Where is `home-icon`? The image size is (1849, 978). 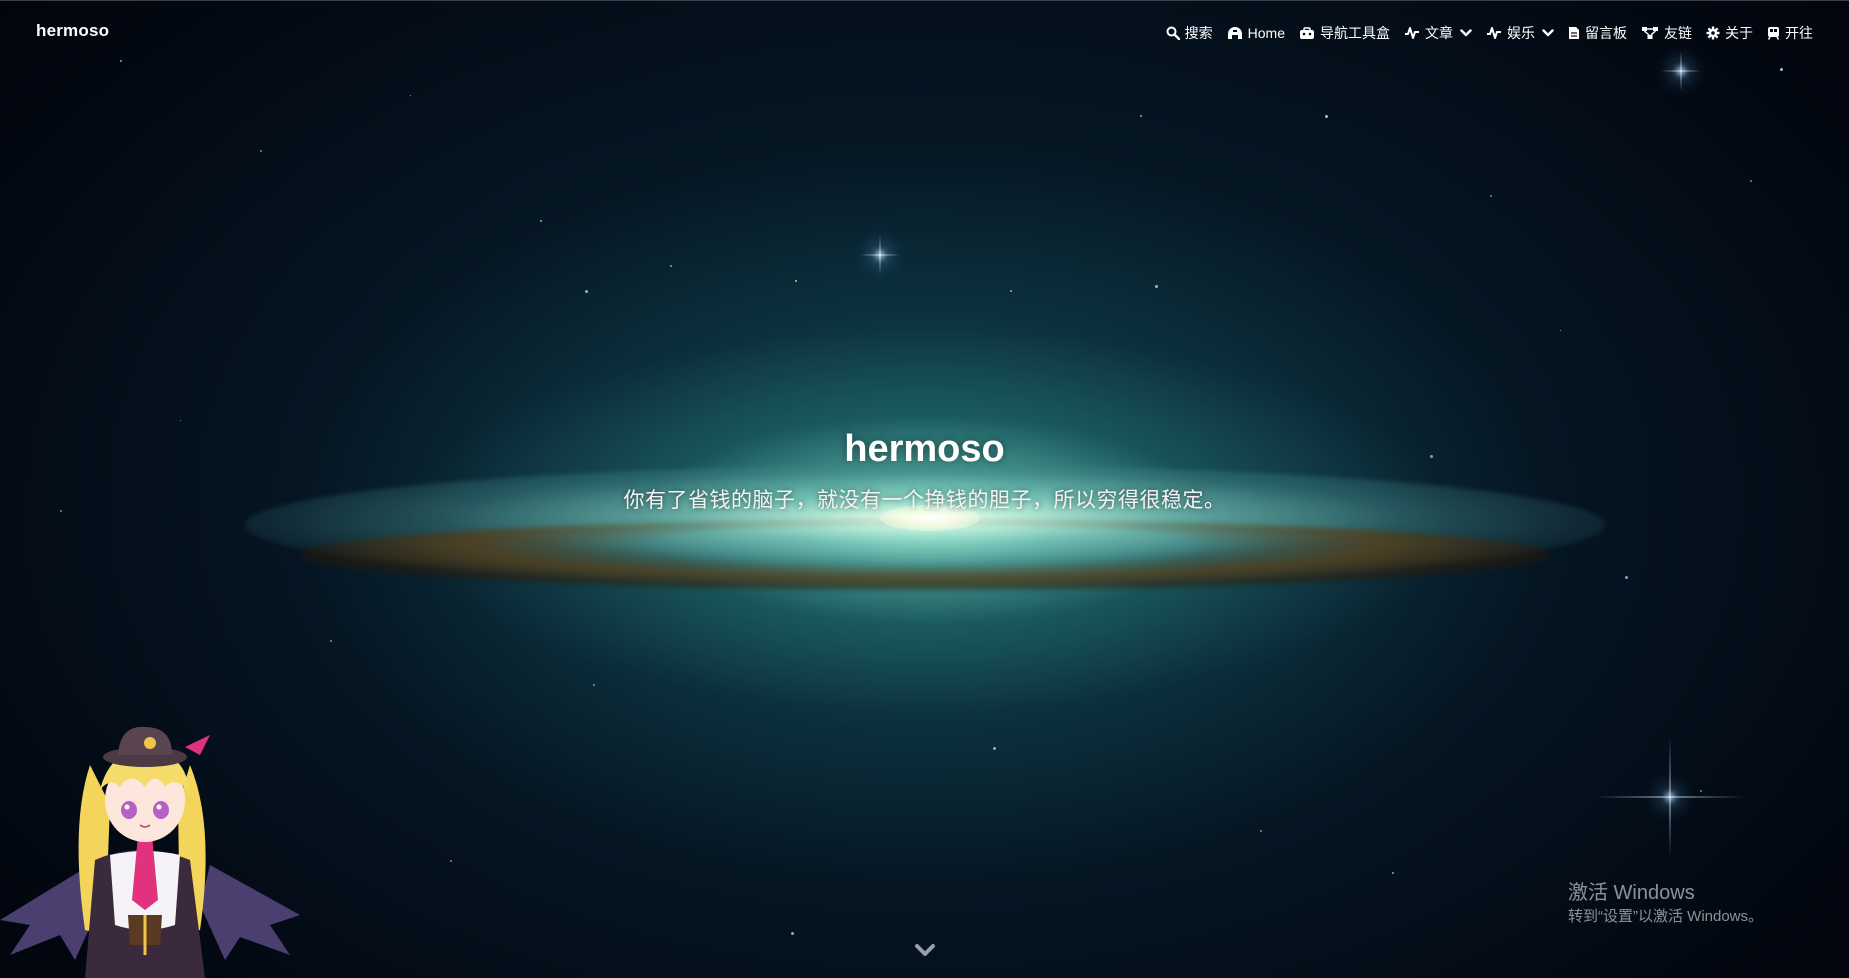 home-icon is located at coordinates (1234, 32).